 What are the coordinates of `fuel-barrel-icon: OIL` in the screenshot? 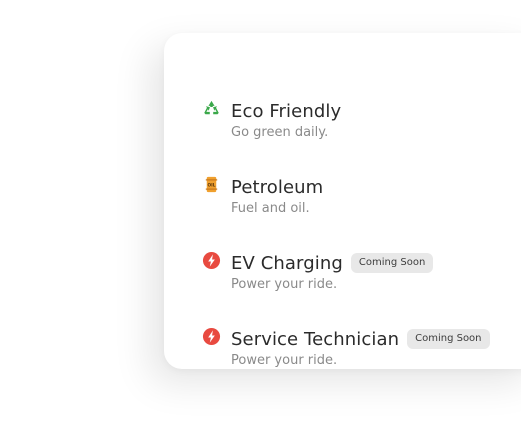 It's located at (211, 184).